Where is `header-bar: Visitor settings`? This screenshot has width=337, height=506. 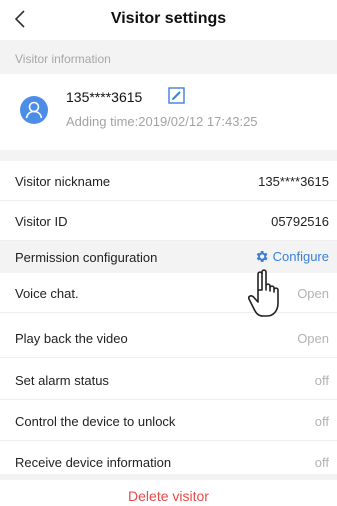 header-bar: Visitor settings is located at coordinates (168, 20).